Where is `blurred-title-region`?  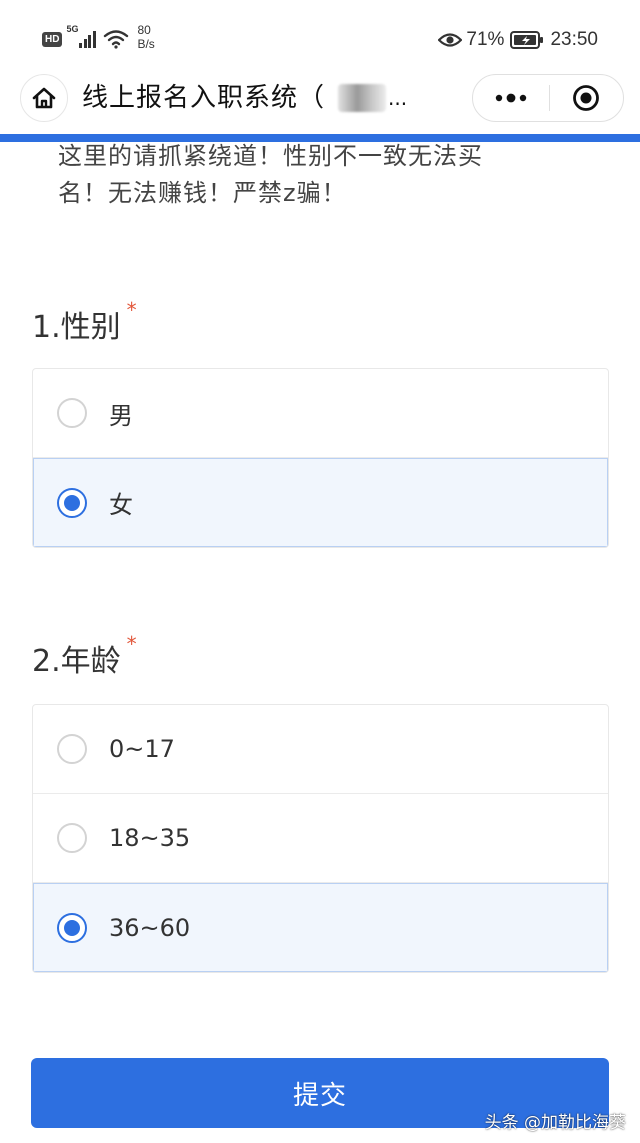
blurred-title-region is located at coordinates (362, 98).